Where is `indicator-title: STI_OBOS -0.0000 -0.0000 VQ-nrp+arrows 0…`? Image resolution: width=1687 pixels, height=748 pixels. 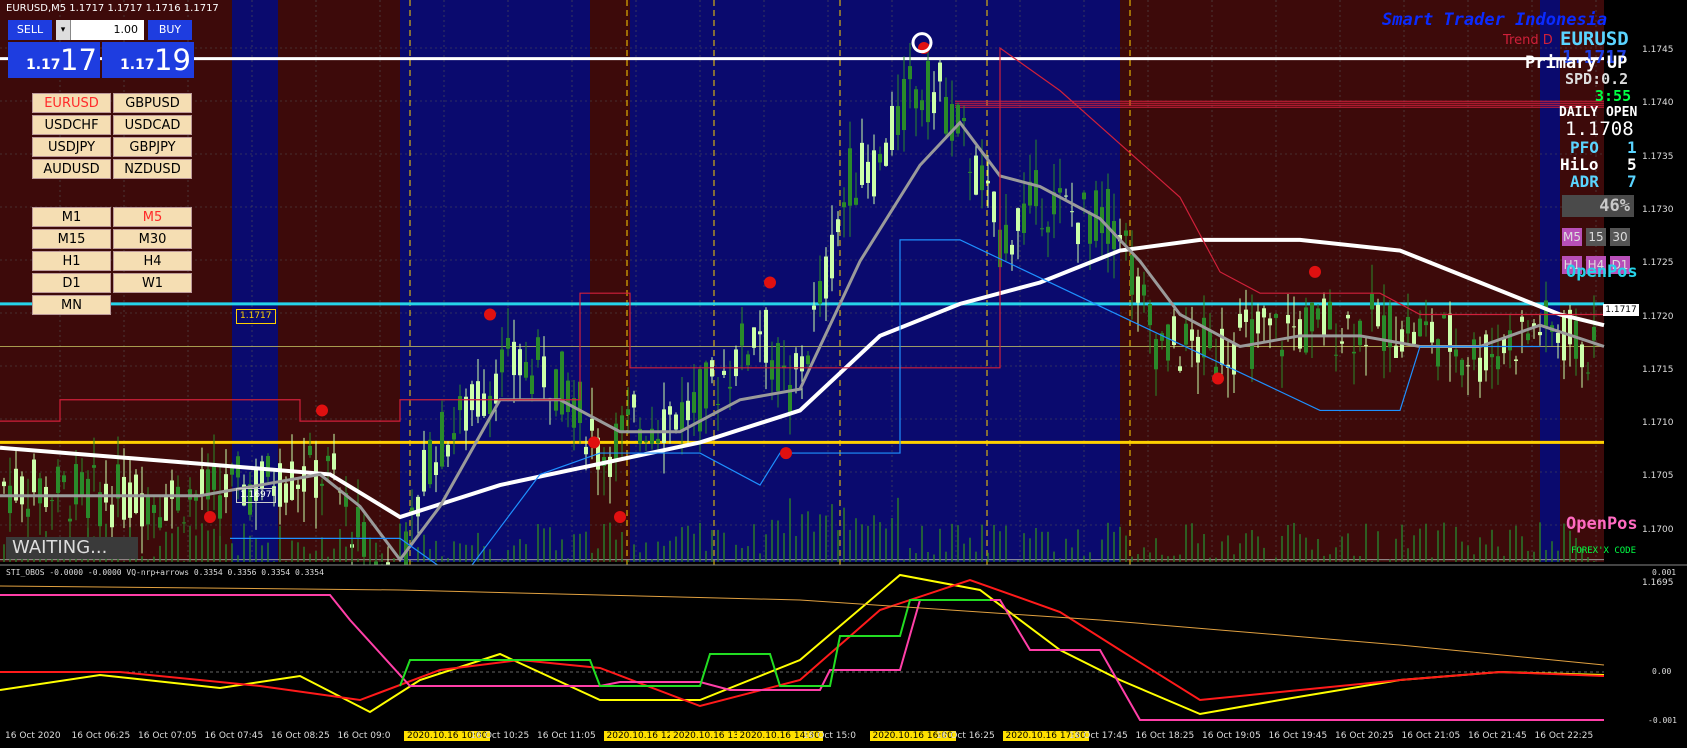
indicator-title: STI_OBOS -0.0000 -0.0000 VQ-nrp+arrows 0… is located at coordinates (165, 572).